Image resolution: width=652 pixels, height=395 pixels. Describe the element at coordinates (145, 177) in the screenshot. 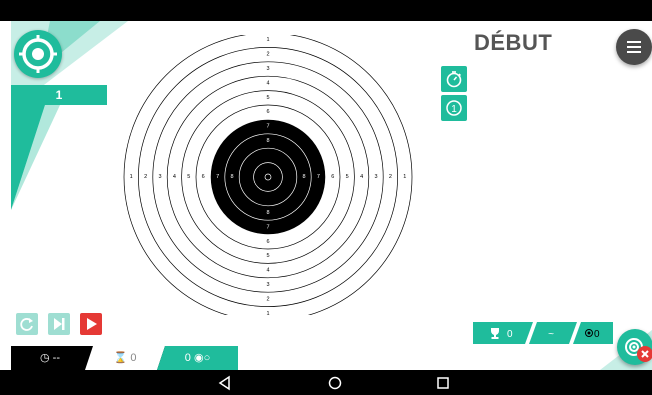

I see `ring-label-left: 2` at that location.